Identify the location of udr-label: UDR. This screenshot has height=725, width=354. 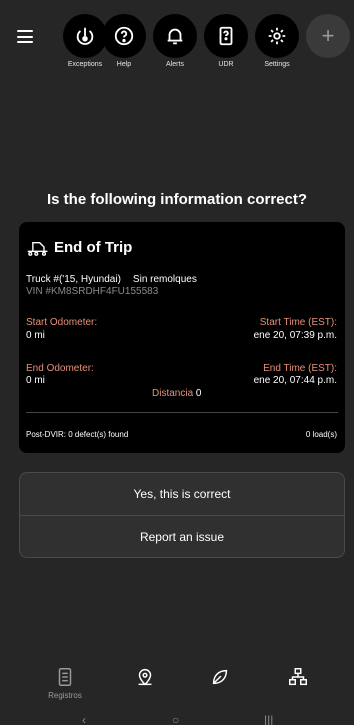
(226, 64).